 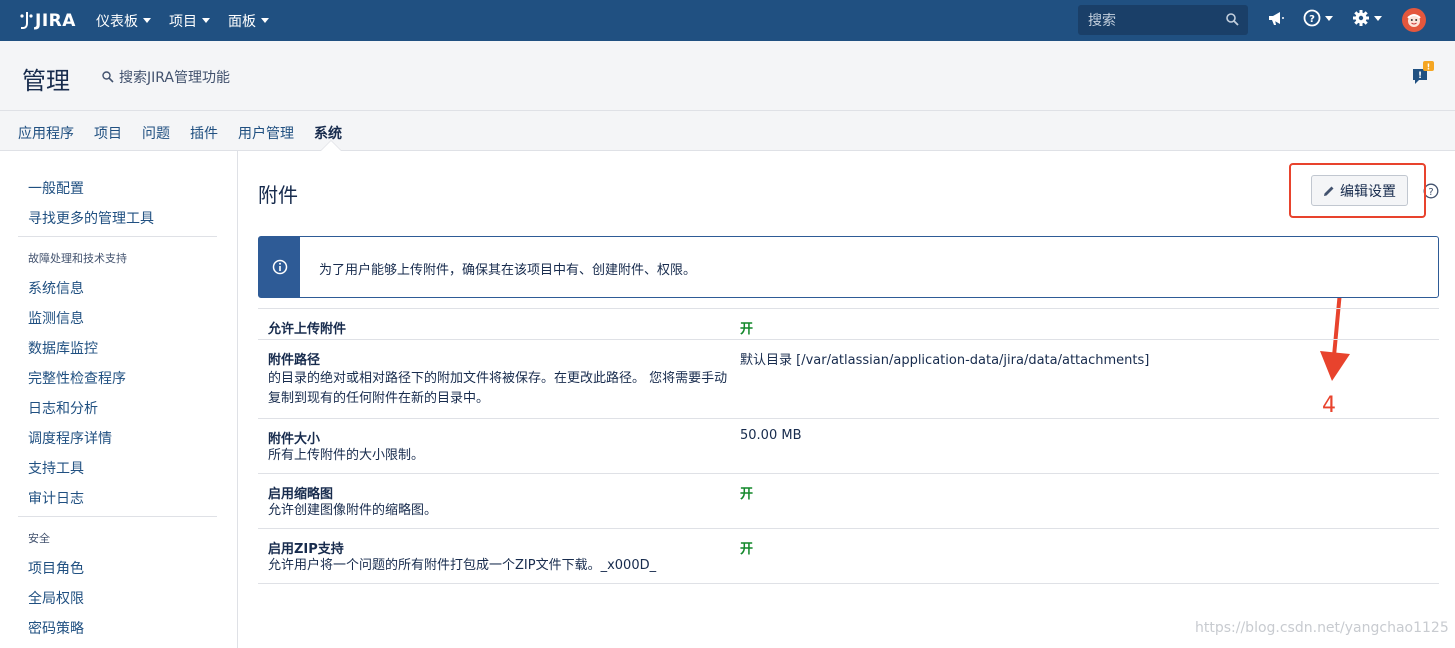 I want to click on setting-name: 启用缩略图, so click(x=301, y=494).